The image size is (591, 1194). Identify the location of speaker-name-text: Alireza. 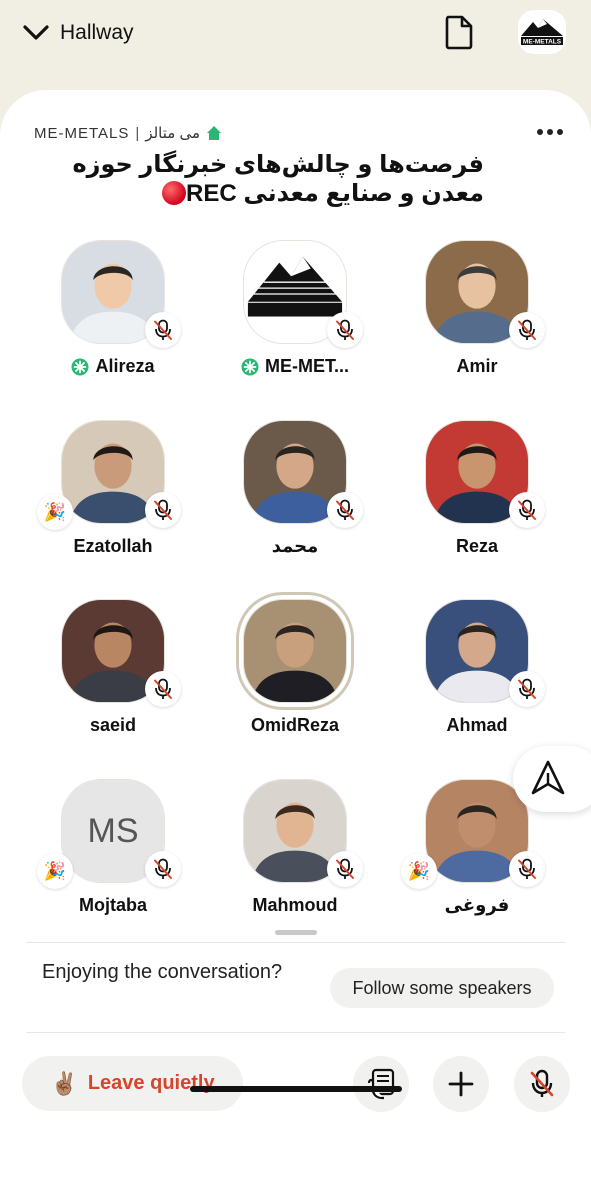
(125, 366).